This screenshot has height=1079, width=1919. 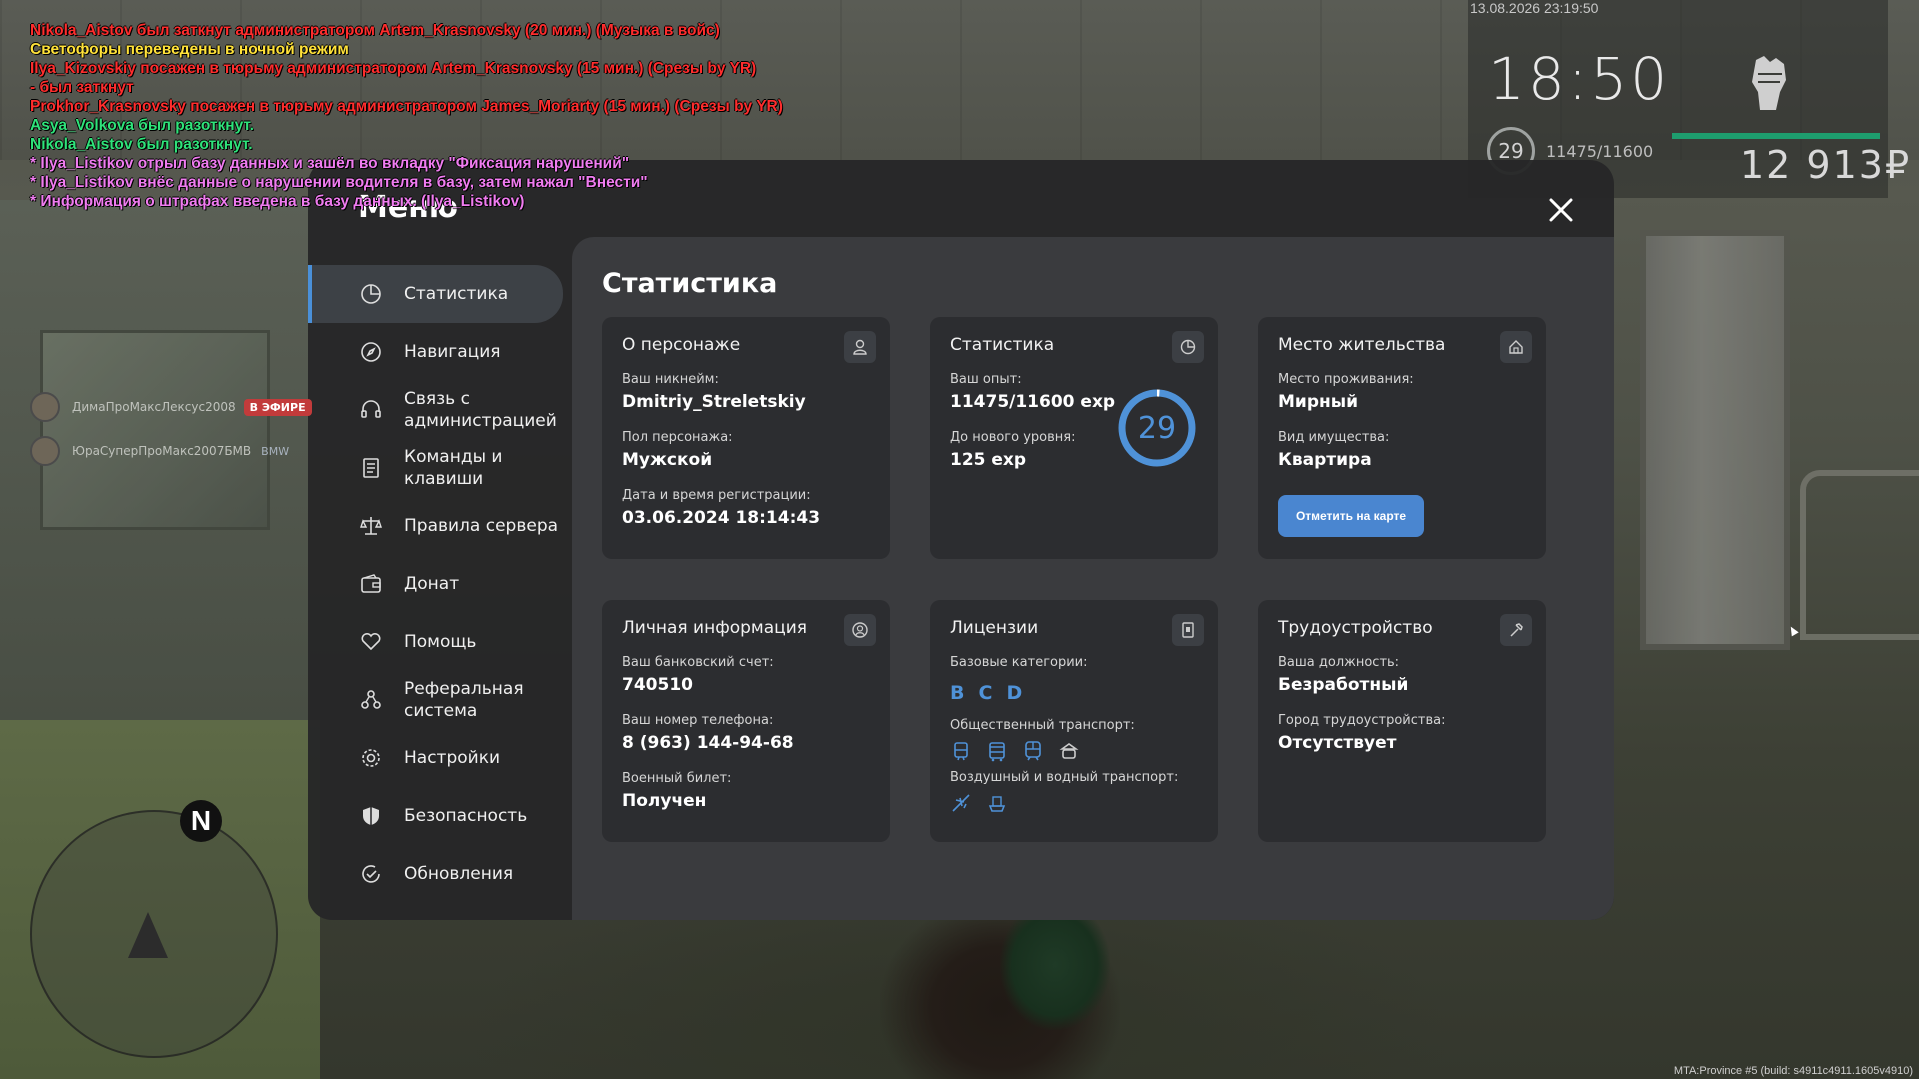 What do you see at coordinates (1859, 555) in the screenshot?
I see `bench` at bounding box center [1859, 555].